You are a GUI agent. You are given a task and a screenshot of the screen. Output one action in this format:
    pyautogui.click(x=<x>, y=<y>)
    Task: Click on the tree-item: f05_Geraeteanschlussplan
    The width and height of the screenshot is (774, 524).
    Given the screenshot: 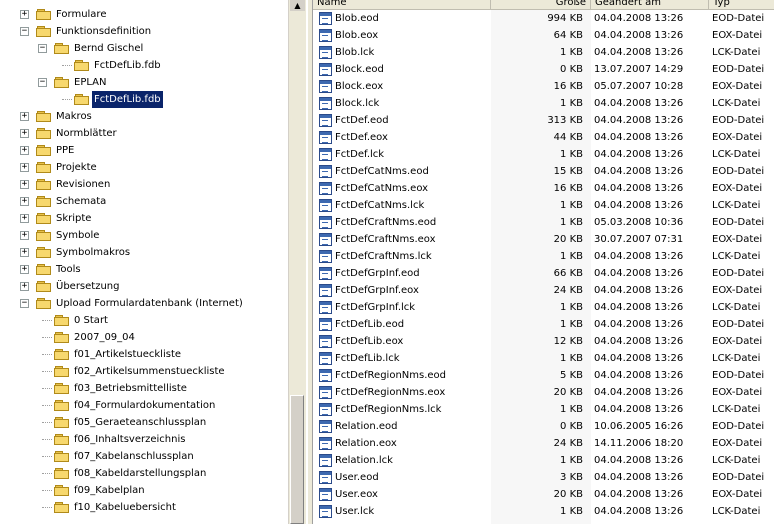 What is the action you would take?
    pyautogui.click(x=144, y=422)
    